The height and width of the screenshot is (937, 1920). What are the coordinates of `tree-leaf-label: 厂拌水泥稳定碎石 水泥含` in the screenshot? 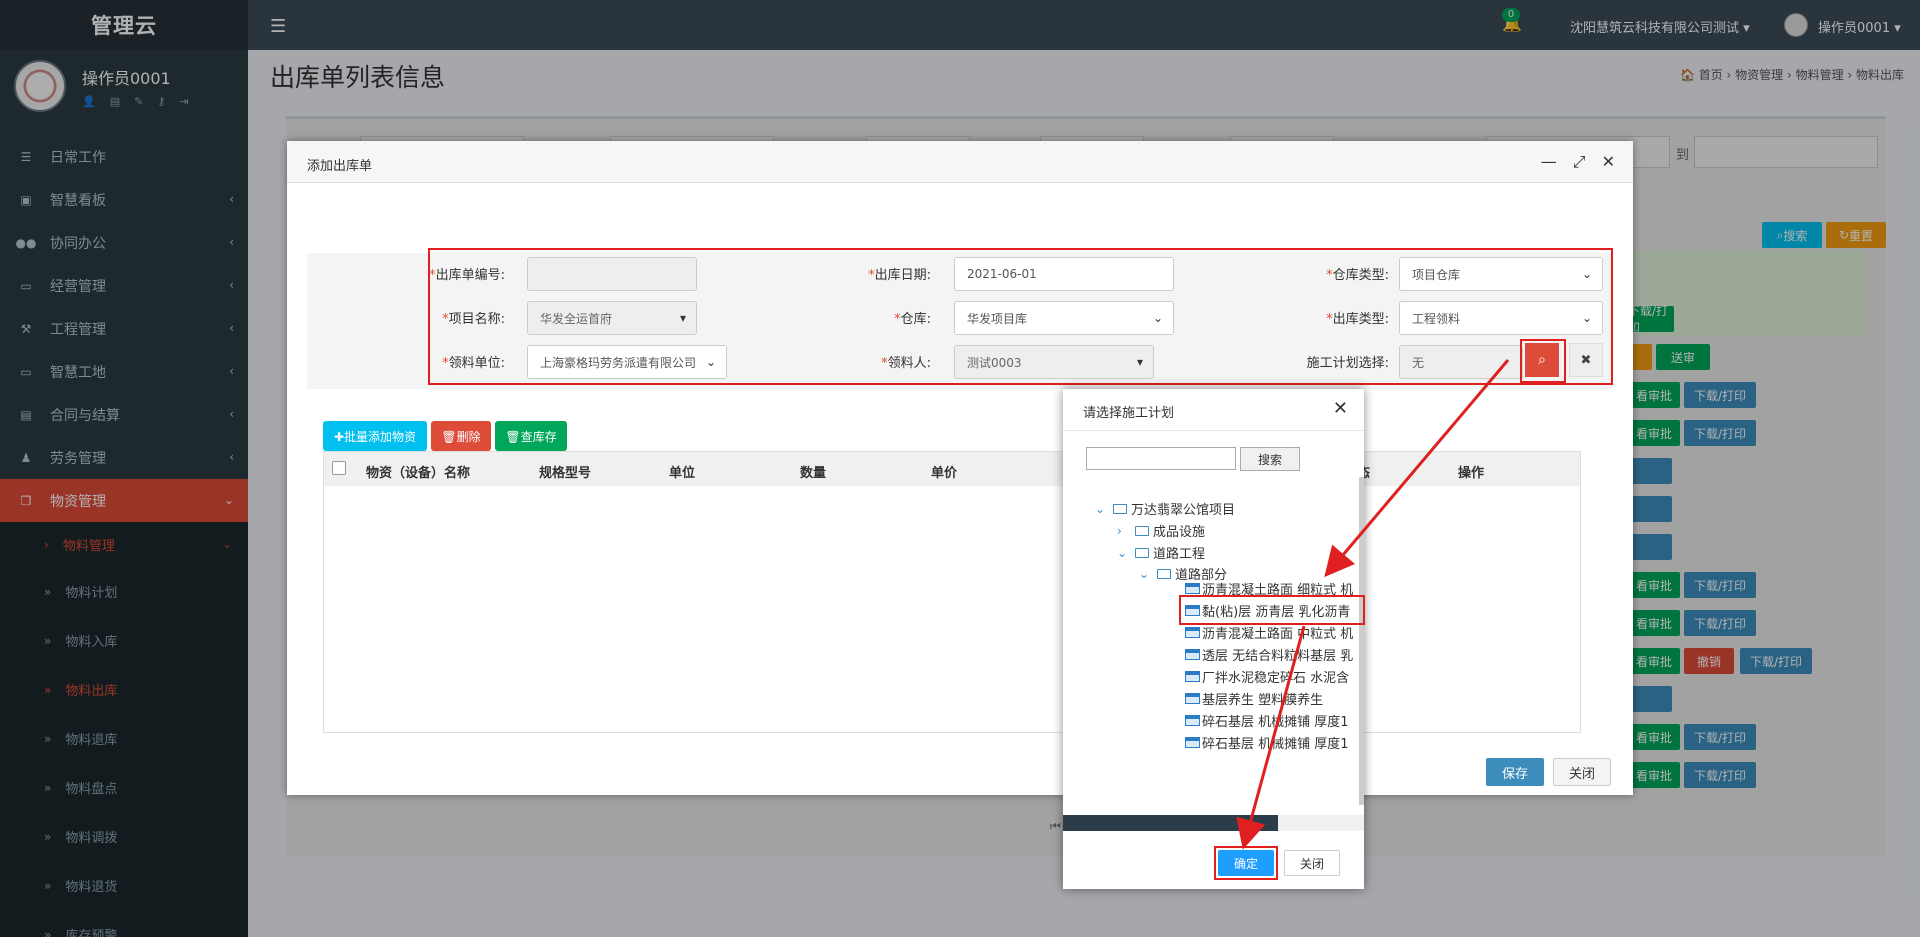 It's located at (1276, 678).